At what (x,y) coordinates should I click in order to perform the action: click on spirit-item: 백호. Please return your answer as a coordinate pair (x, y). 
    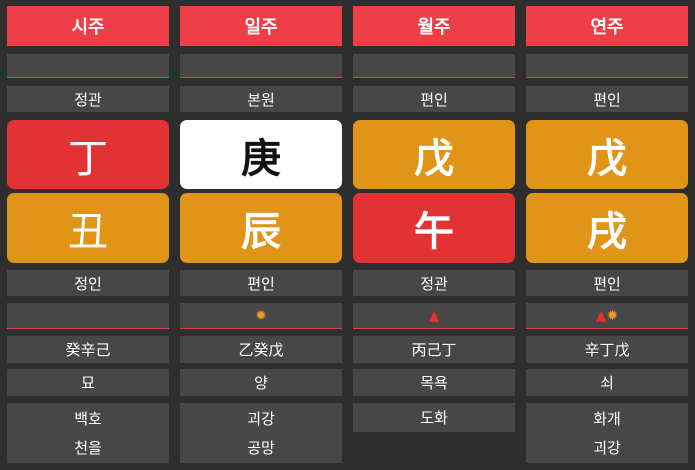
    Looking at the image, I should click on (88, 419).